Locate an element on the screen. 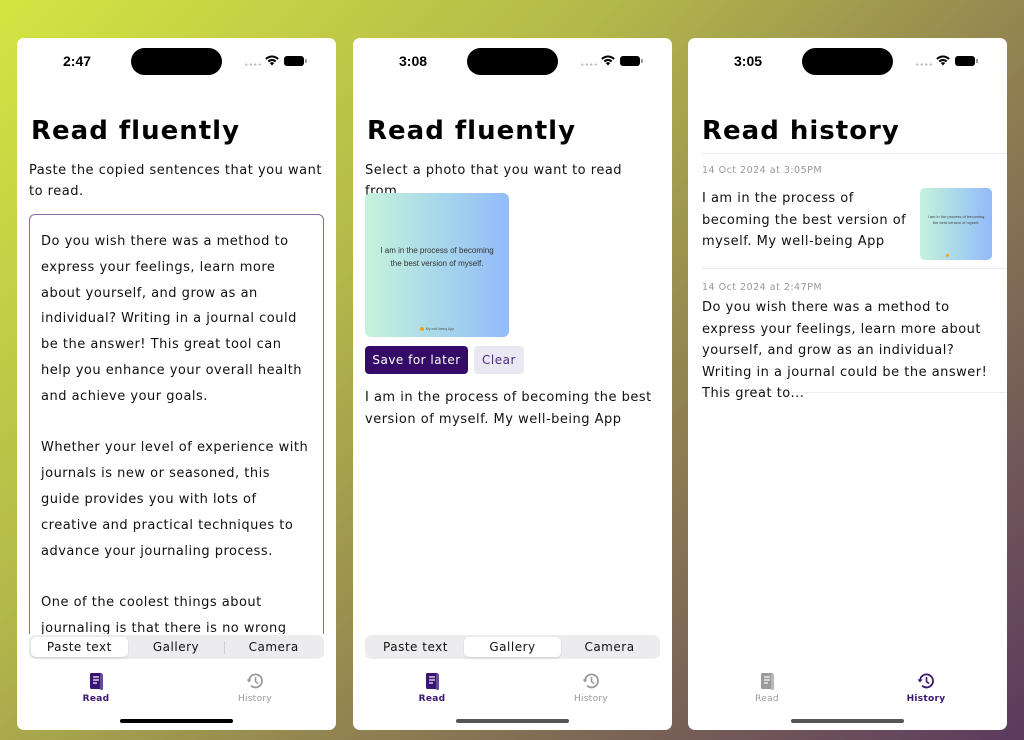 This screenshot has width=1024, height=740. status-time: 2:47 is located at coordinates (77, 61).